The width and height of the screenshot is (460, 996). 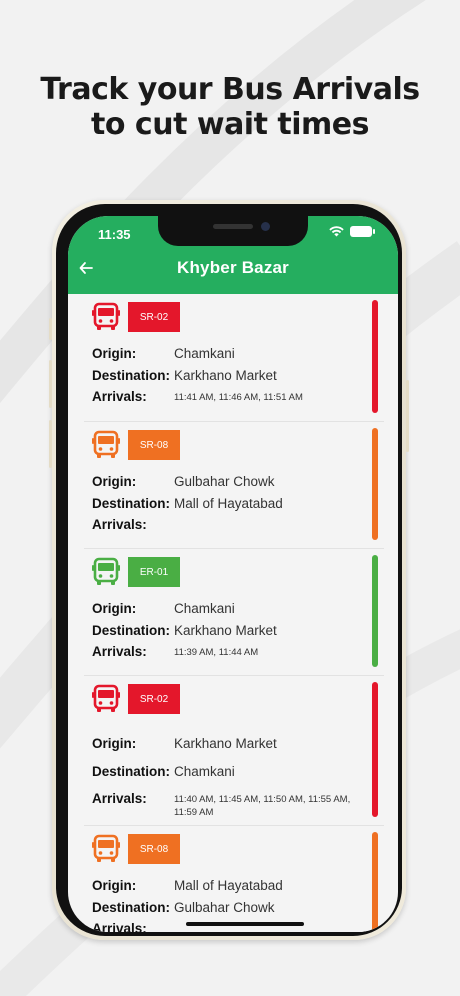 I want to click on origin-value: Gulbahar Chowk, so click(x=224, y=481).